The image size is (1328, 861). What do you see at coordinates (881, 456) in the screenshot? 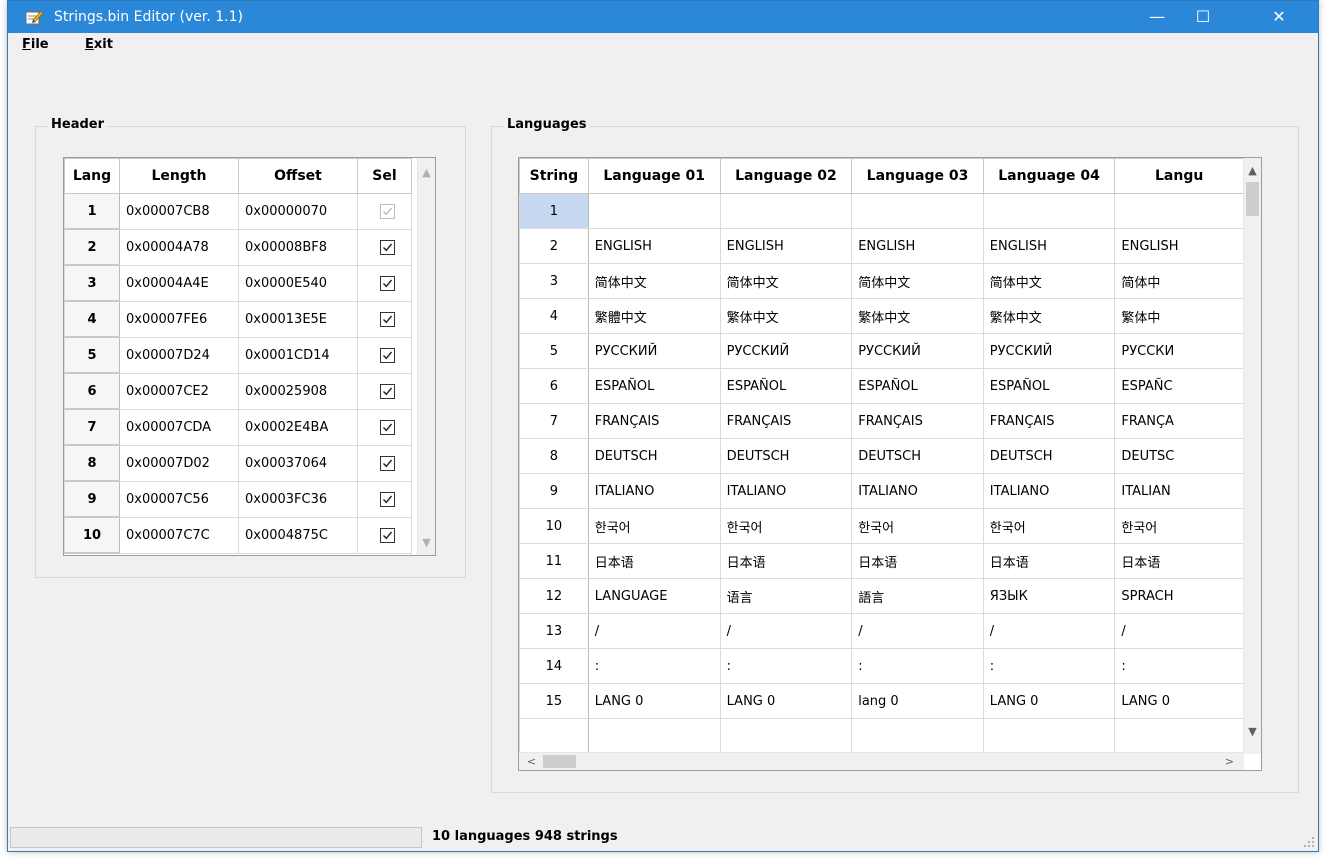
I see `table-row: 8 DEUTSCH DEUTSCH DEUTSCH DEUTSCH DEUTSC` at bounding box center [881, 456].